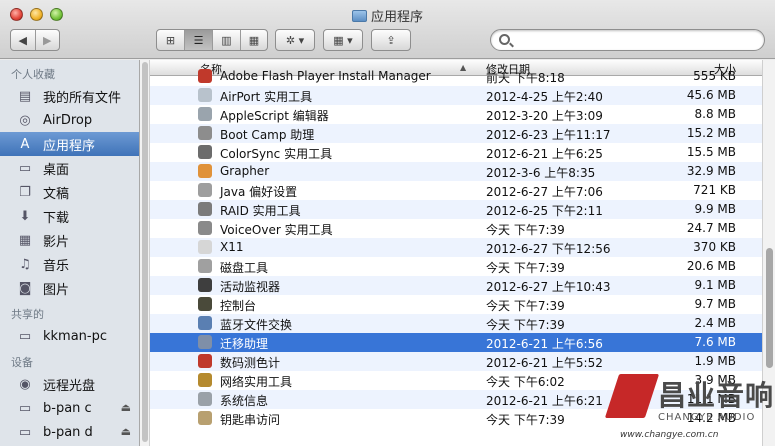  Describe the element at coordinates (544, 97) in the screenshot. I see `file-date: 2012-4-25 上午2:40` at that location.